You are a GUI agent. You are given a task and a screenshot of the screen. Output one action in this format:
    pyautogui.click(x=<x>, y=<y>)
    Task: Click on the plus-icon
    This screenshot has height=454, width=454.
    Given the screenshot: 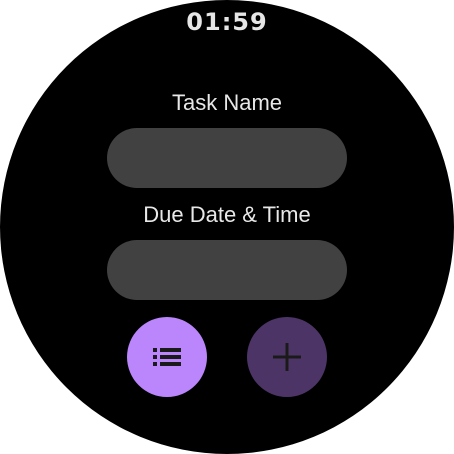 What is the action you would take?
    pyautogui.click(x=287, y=357)
    